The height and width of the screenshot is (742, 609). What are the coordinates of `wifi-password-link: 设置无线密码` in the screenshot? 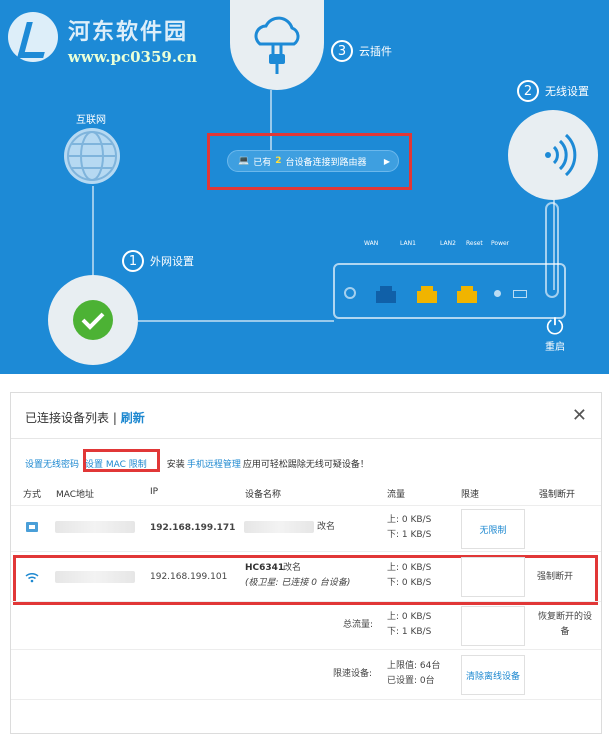 It's located at (52, 463).